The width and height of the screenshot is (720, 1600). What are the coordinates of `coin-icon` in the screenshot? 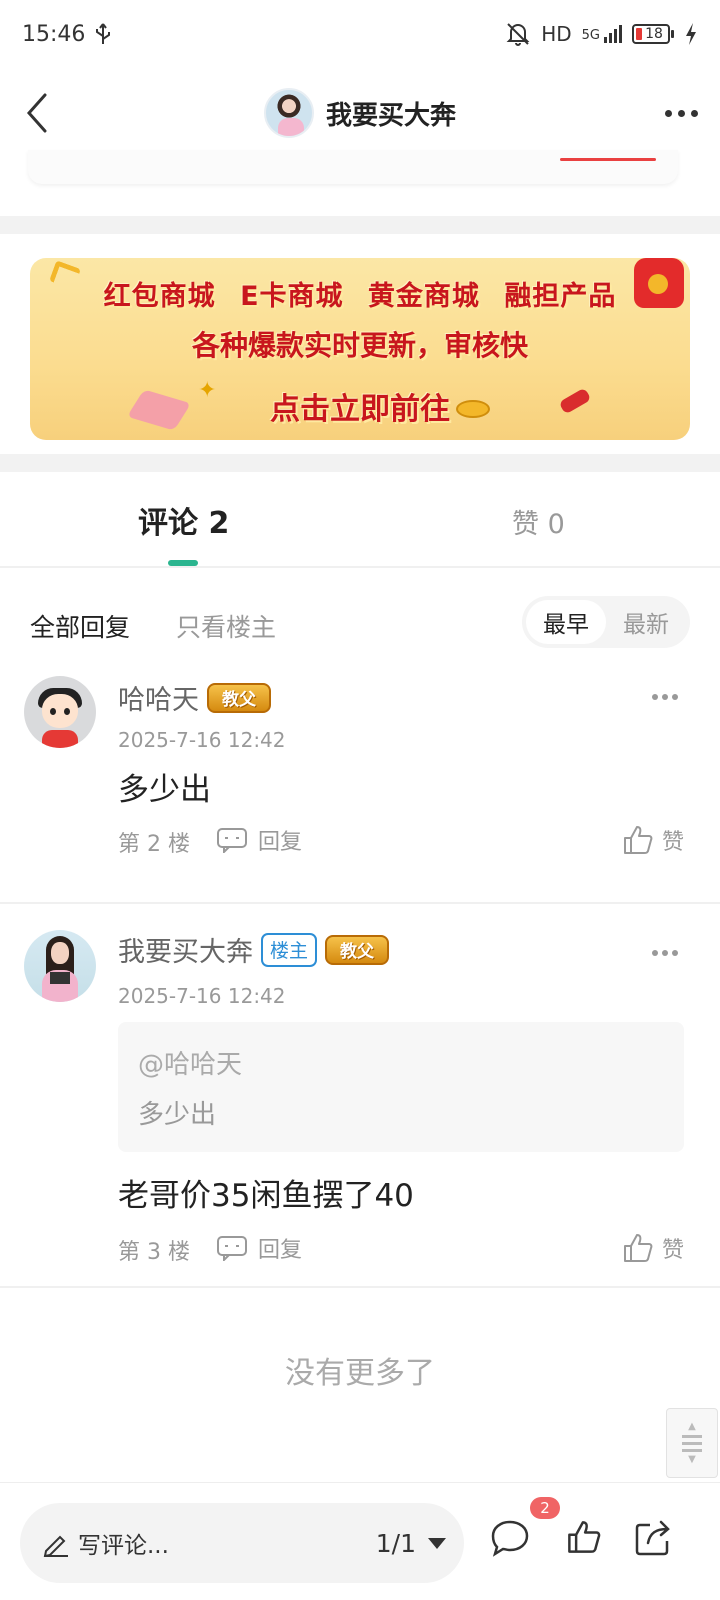 It's located at (473, 409).